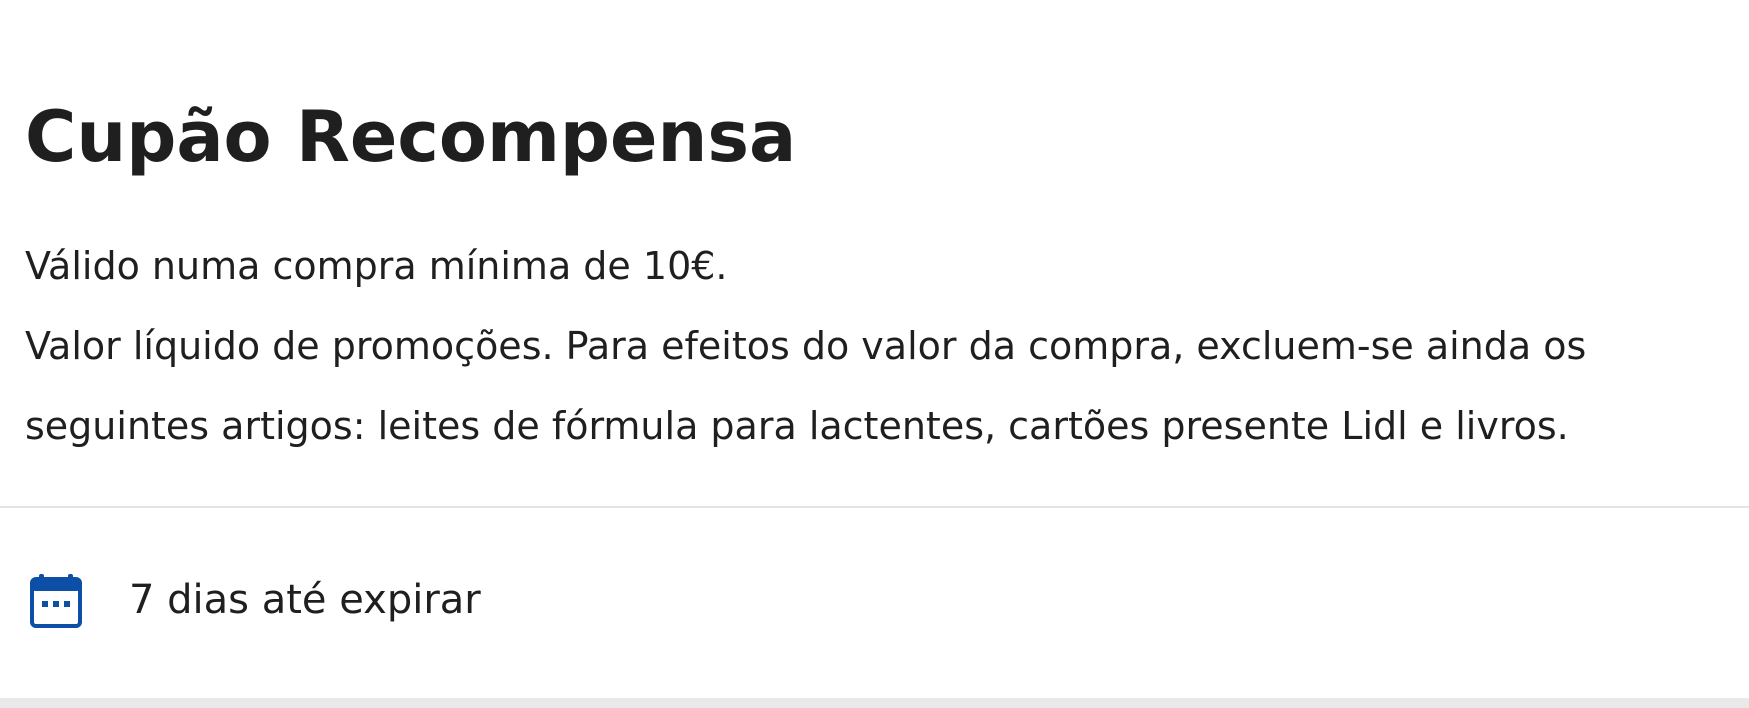  Describe the element at coordinates (305, 600) in the screenshot. I see `expiry-text: 7 dias até expirar` at that location.